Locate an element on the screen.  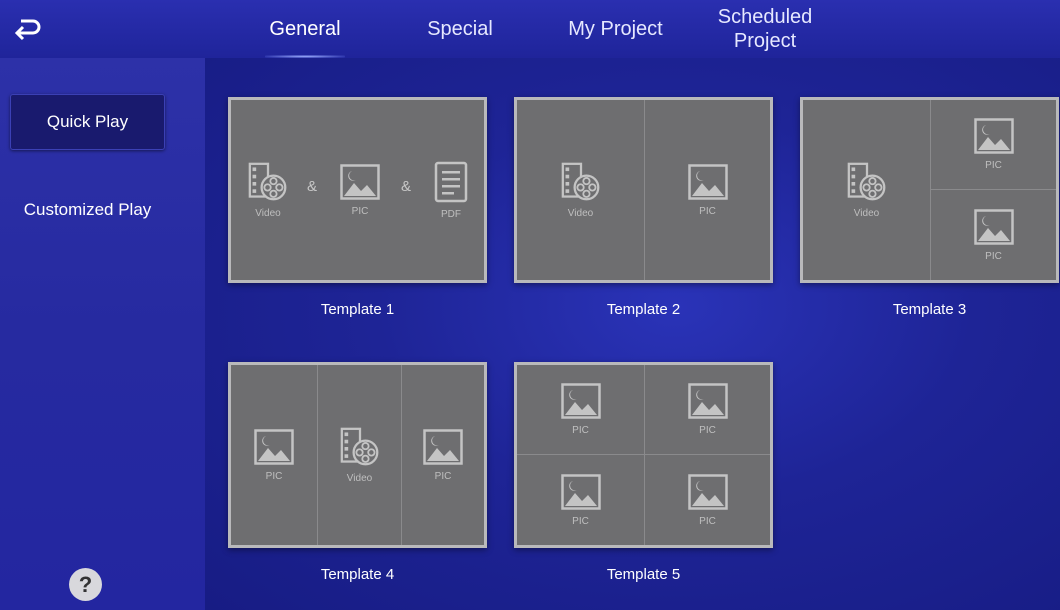
template-name-2: Template 2 is located at coordinates (643, 309).